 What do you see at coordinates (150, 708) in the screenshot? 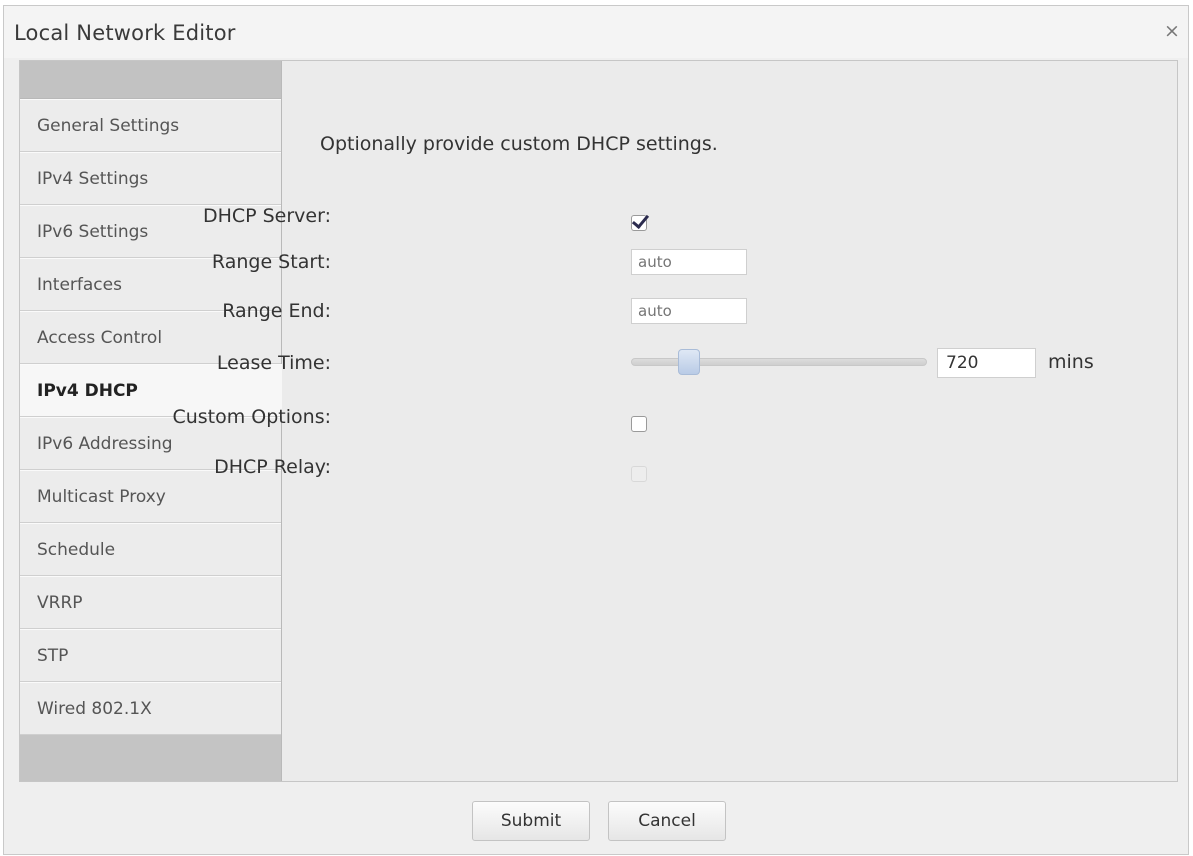
I see `sidebar-item-wired-8021x: Wired 802.1X` at bounding box center [150, 708].